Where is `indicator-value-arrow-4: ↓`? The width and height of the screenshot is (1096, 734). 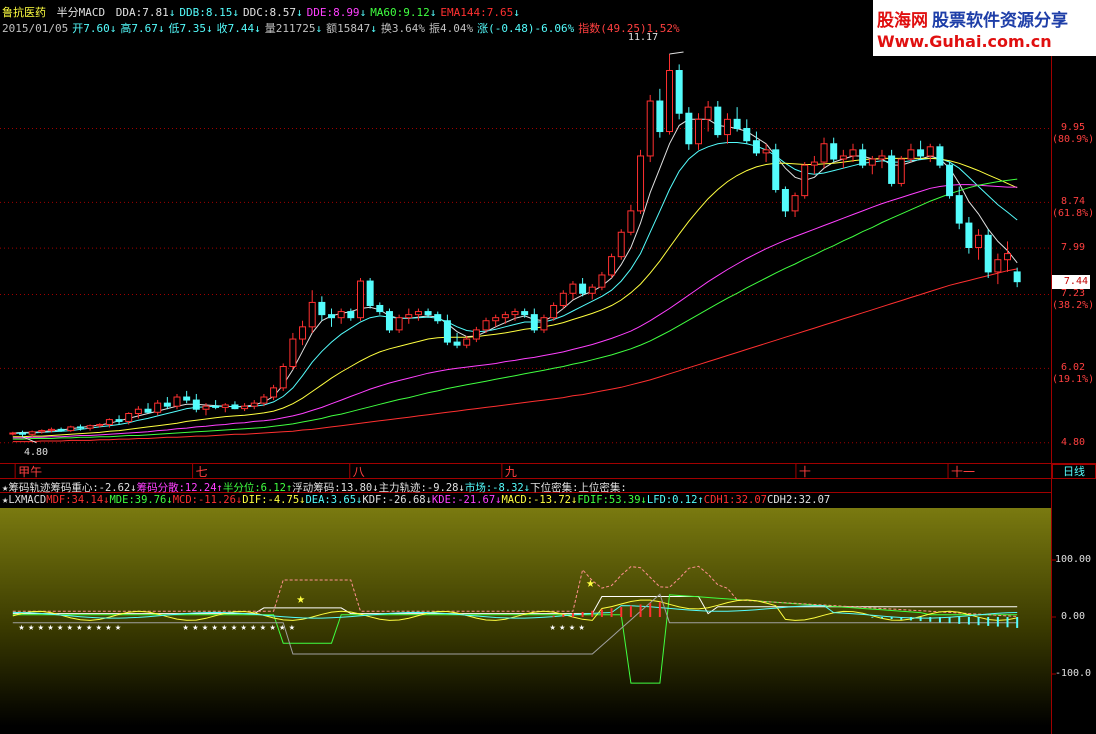 indicator-value-arrow-4: ↓ is located at coordinates (433, 12).